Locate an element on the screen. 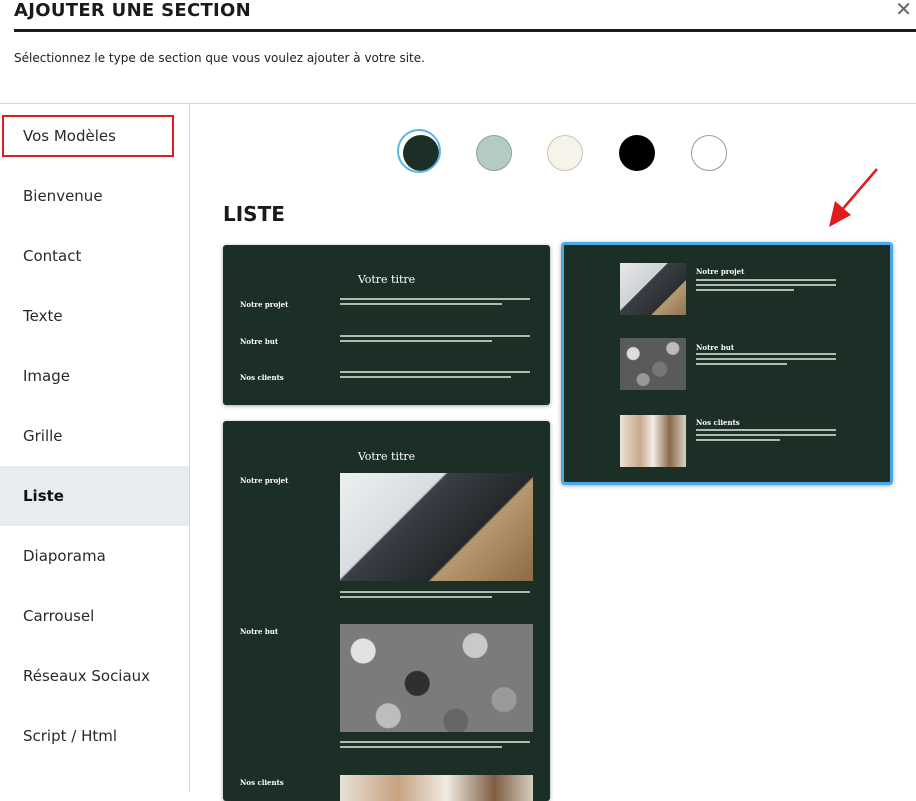 This screenshot has width=916, height=801. sidebar-item-image: Image is located at coordinates (94, 376).